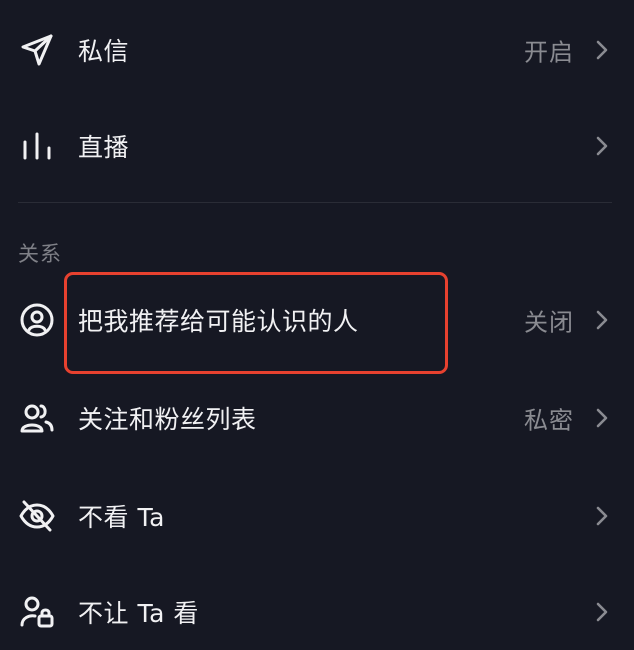 The width and height of the screenshot is (634, 650). I want to click on setting-label-recommend: 把我推荐给可能认识的人, so click(218, 321).